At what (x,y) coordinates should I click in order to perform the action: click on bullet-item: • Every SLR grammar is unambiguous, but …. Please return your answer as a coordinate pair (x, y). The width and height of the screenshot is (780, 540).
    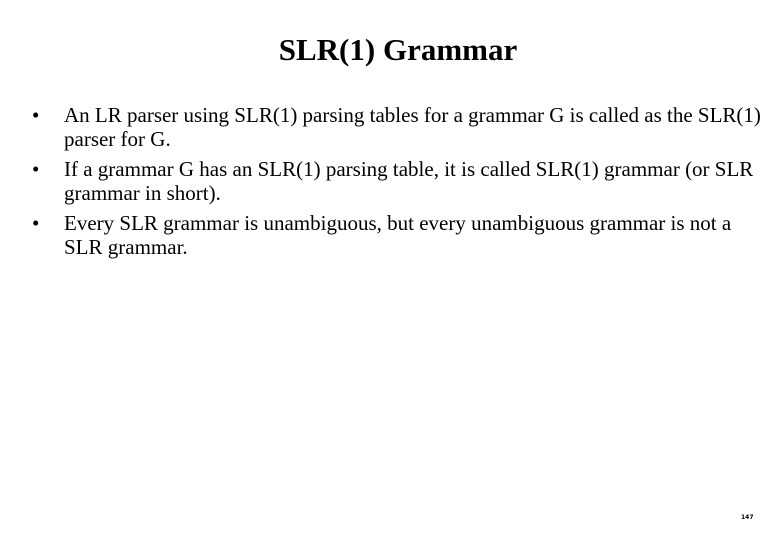
    Looking at the image, I should click on (402, 235).